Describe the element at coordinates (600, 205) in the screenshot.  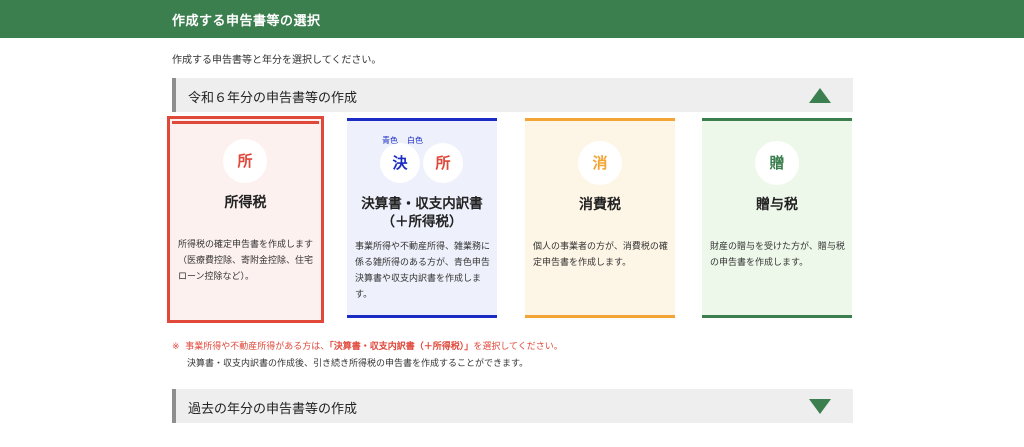
I see `card-consumption-title: 消費税` at that location.